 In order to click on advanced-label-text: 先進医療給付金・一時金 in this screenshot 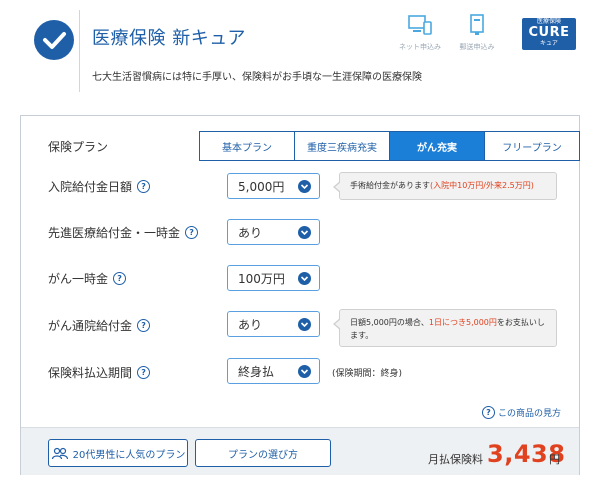, I will do `click(114, 233)`.